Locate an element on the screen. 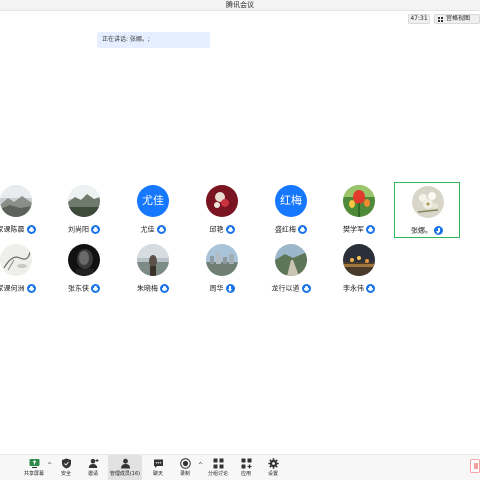 Image resolution: width=480 pixels, height=480 pixels. record-options-caret: ^ is located at coordinates (200, 466).